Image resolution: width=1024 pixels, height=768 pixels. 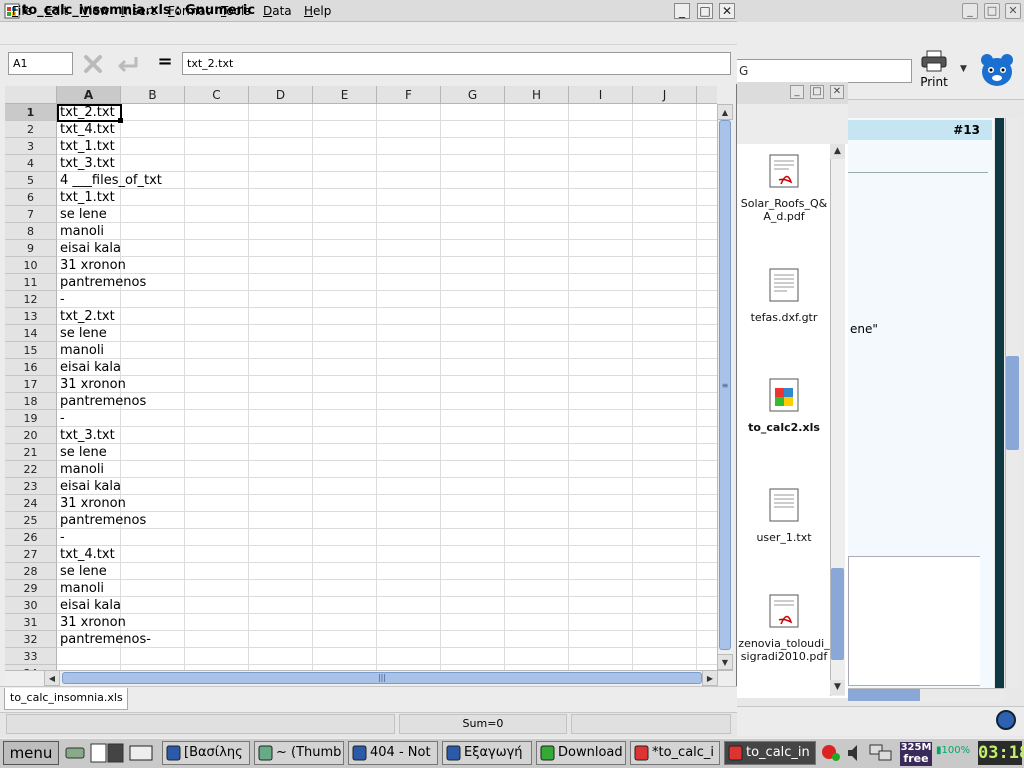 I want to click on taskbar-button: ~ (Thumb, so click(x=299, y=753).